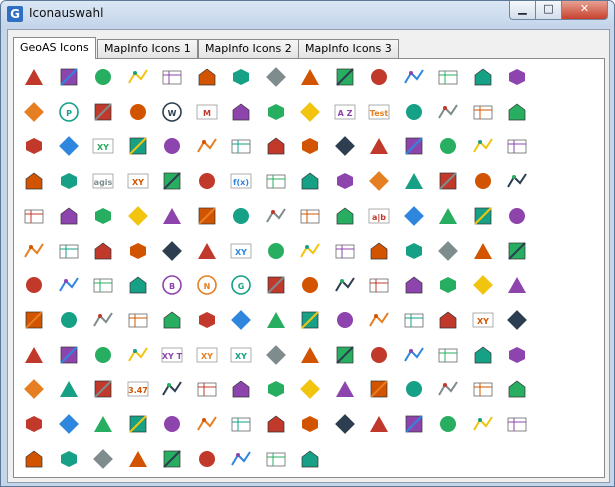 Image resolution: width=615 pixels, height=487 pixels. What do you see at coordinates (69, 146) in the screenshot?
I see `angle-blue-icon` at bounding box center [69, 146].